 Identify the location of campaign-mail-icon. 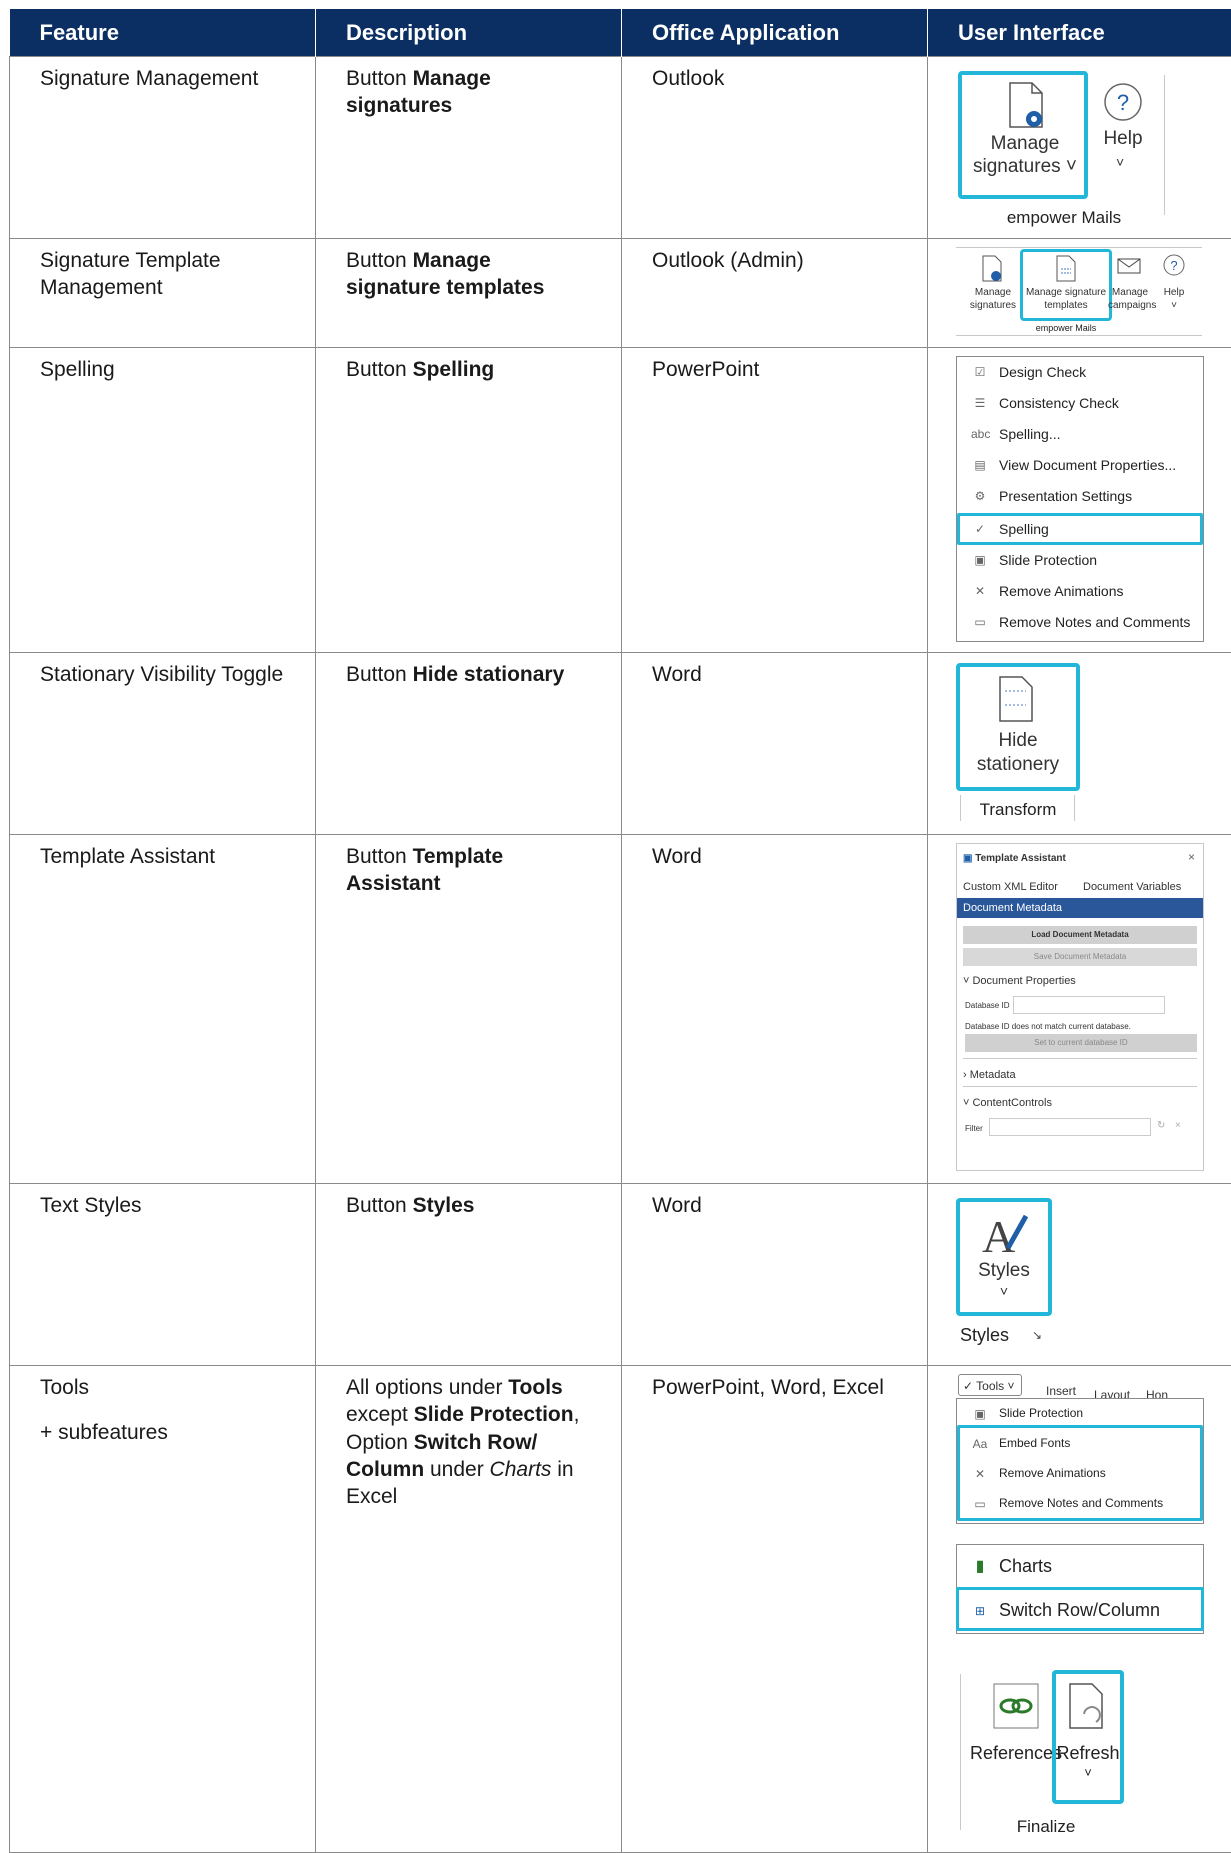
(1130, 266).